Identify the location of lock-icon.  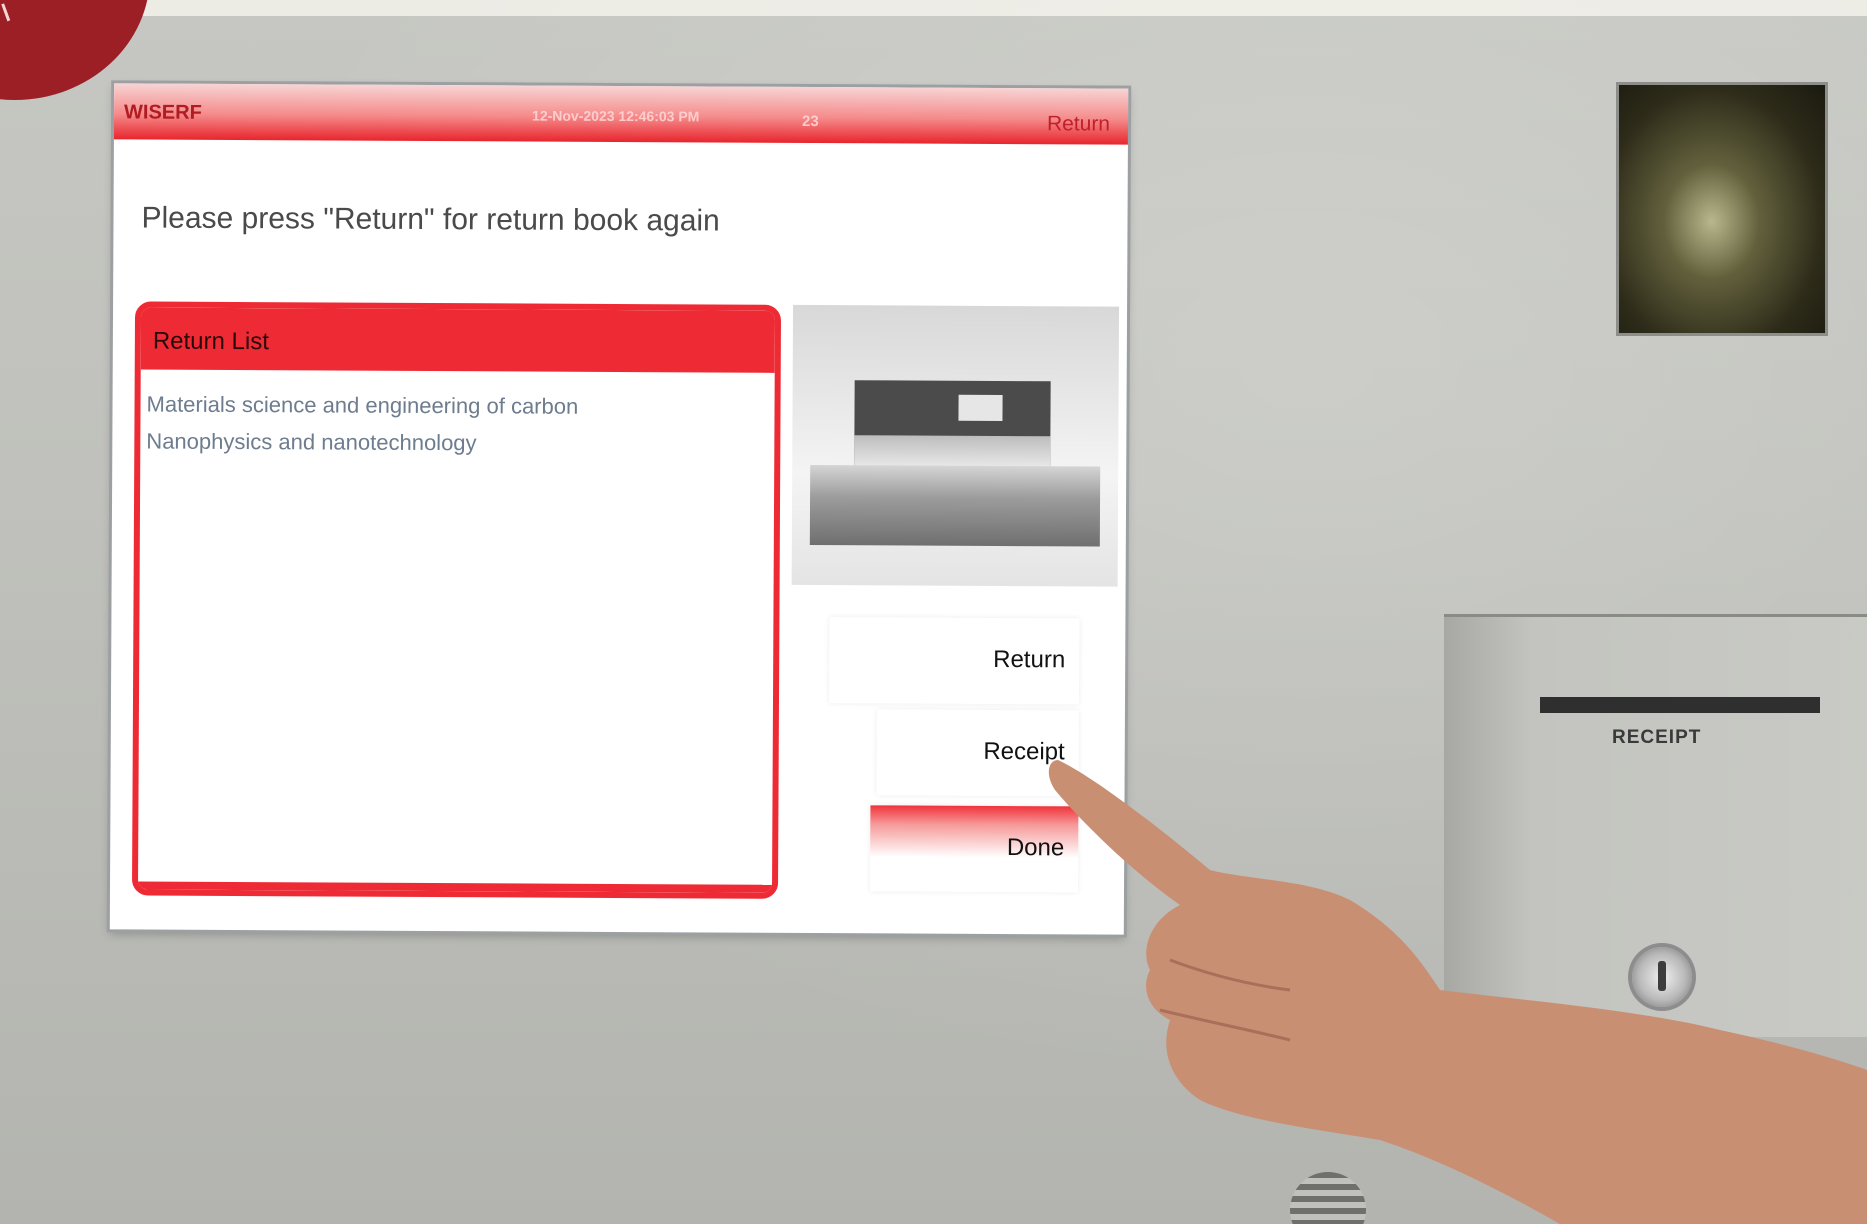
(1662, 977).